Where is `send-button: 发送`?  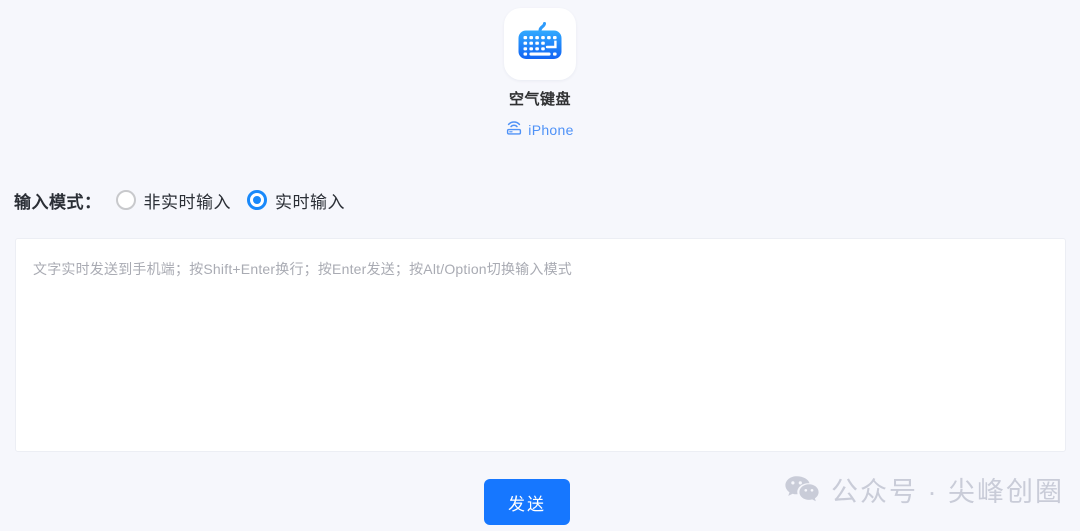 send-button: 发送 is located at coordinates (527, 502).